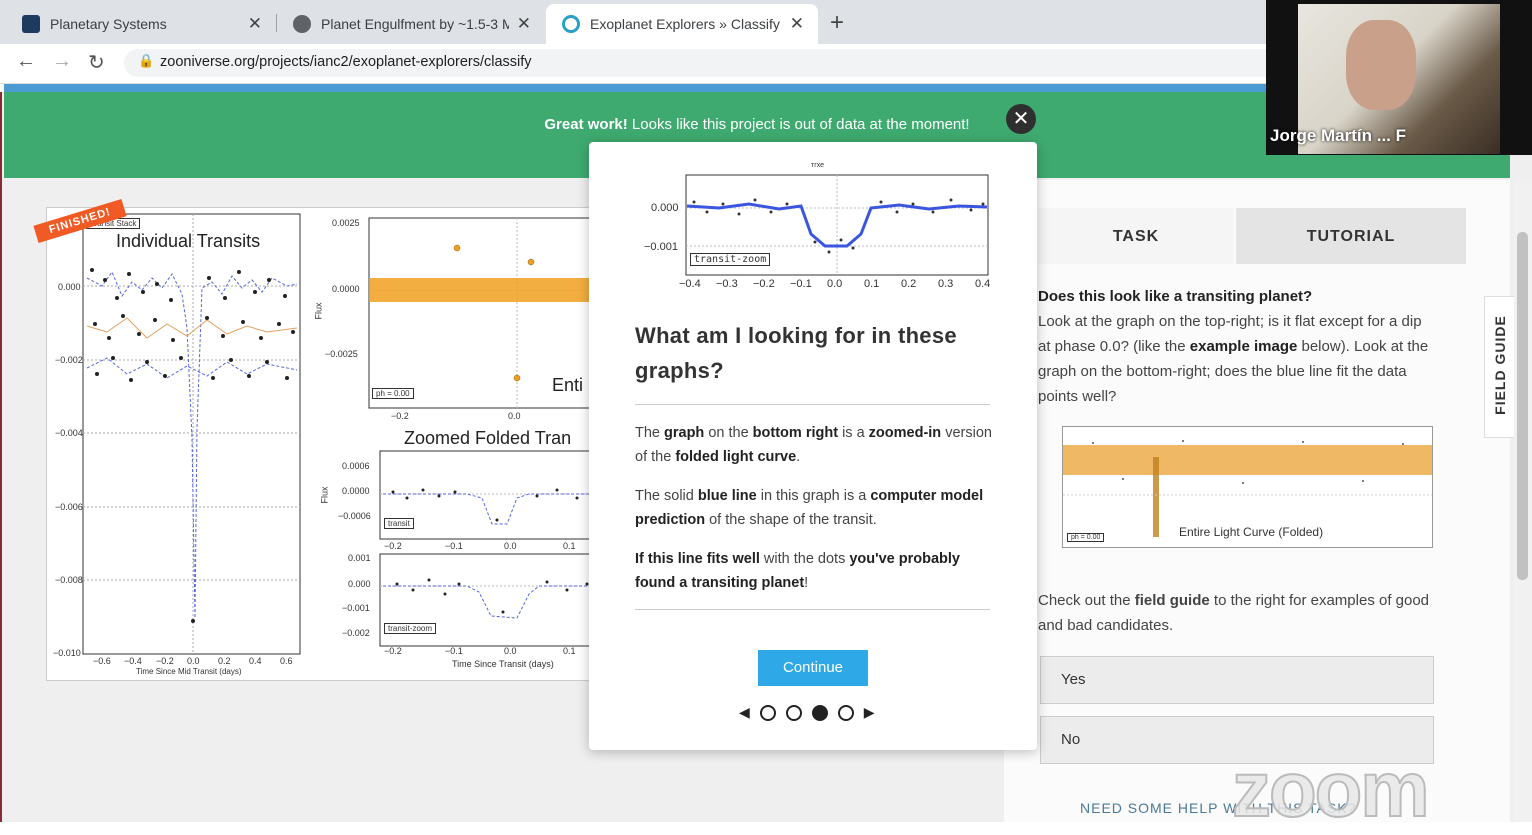 The width and height of the screenshot is (1532, 835). Describe the element at coordinates (356, 466) in the screenshot. I see `y-tick: 0.0006` at that location.